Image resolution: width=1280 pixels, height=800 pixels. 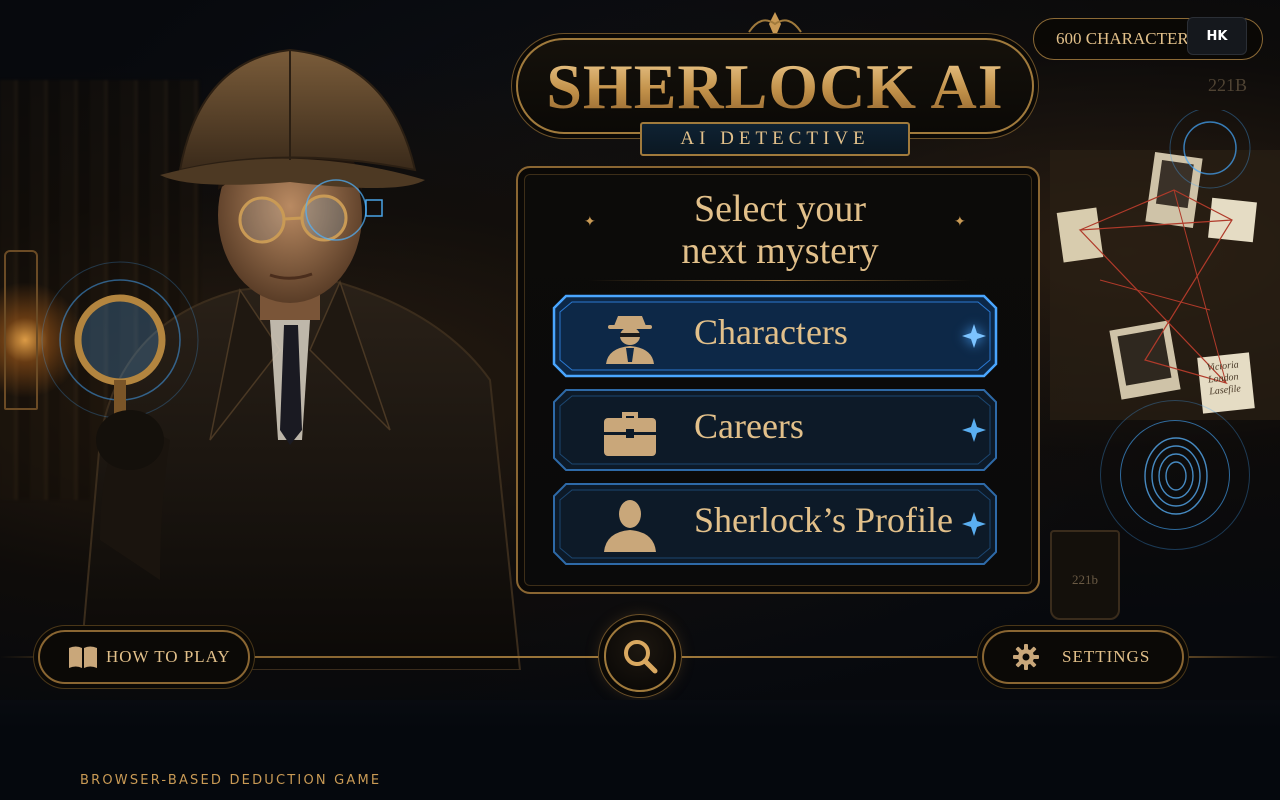 I want to click on panel-divider, so click(x=780, y=280).